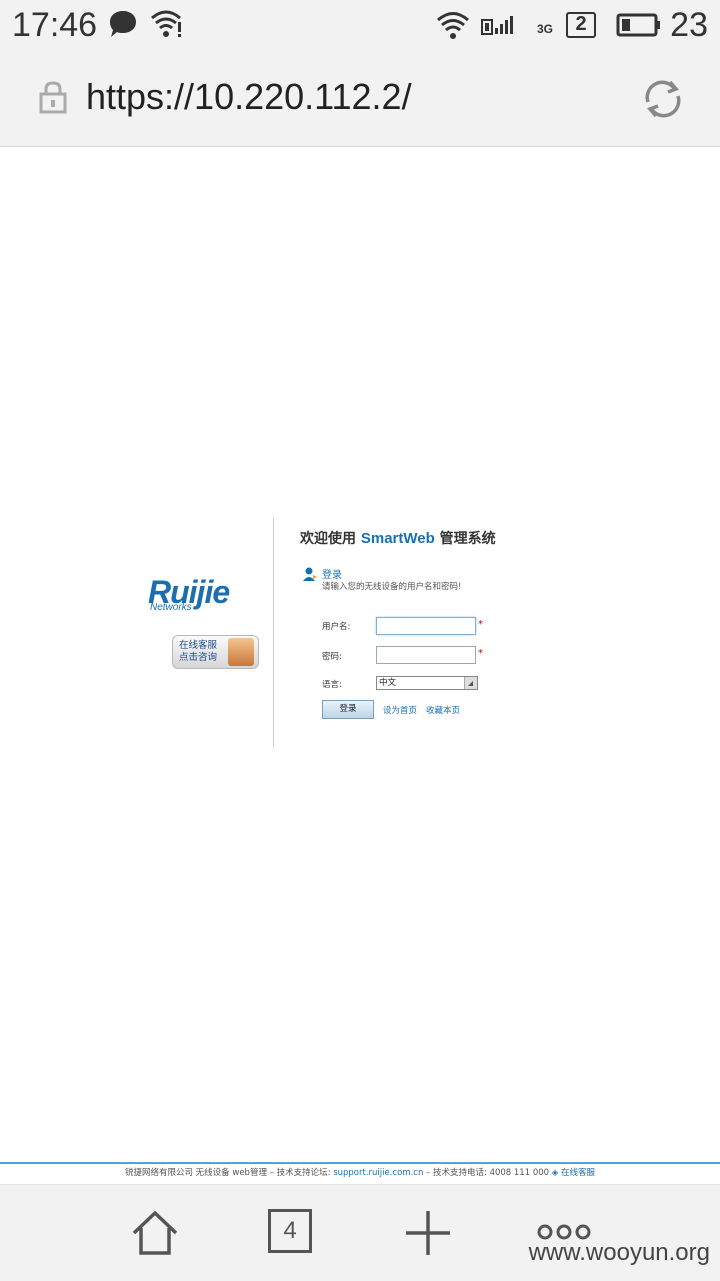 Image resolution: width=720 pixels, height=1281 pixels. I want to click on footer-text: 锐捷网络有限公司 无线设备 web管理 – 技术支持论坛:, so click(227, 1173).